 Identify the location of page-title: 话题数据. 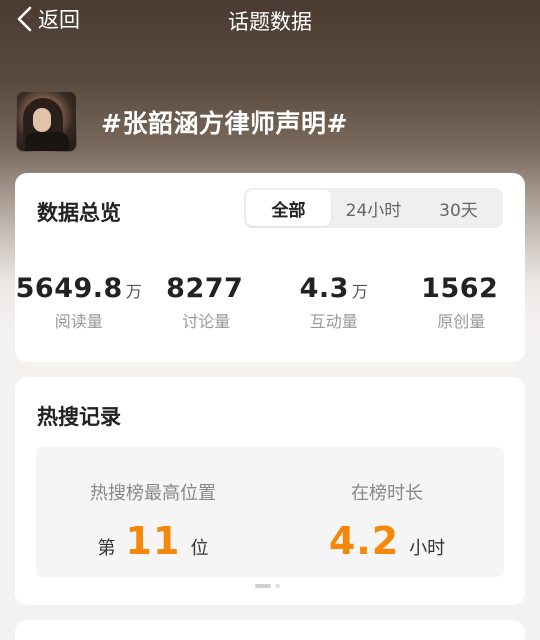
(270, 22).